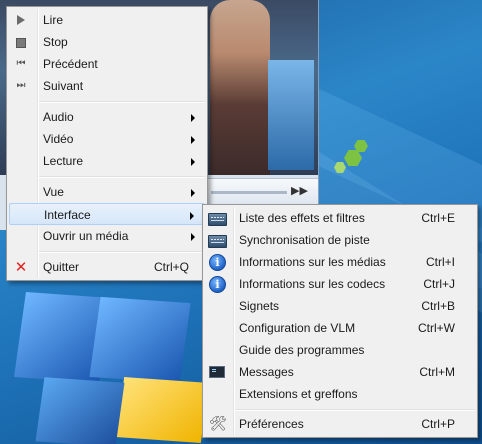 The image size is (482, 444). Describe the element at coordinates (107, 192) in the screenshot. I see `menu-item-view: Vue` at that location.